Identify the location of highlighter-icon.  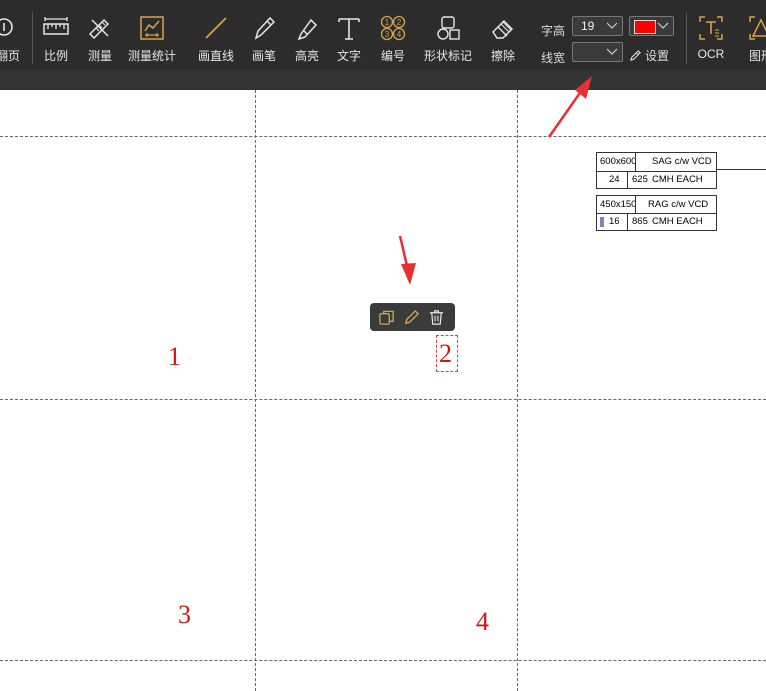
(307, 29).